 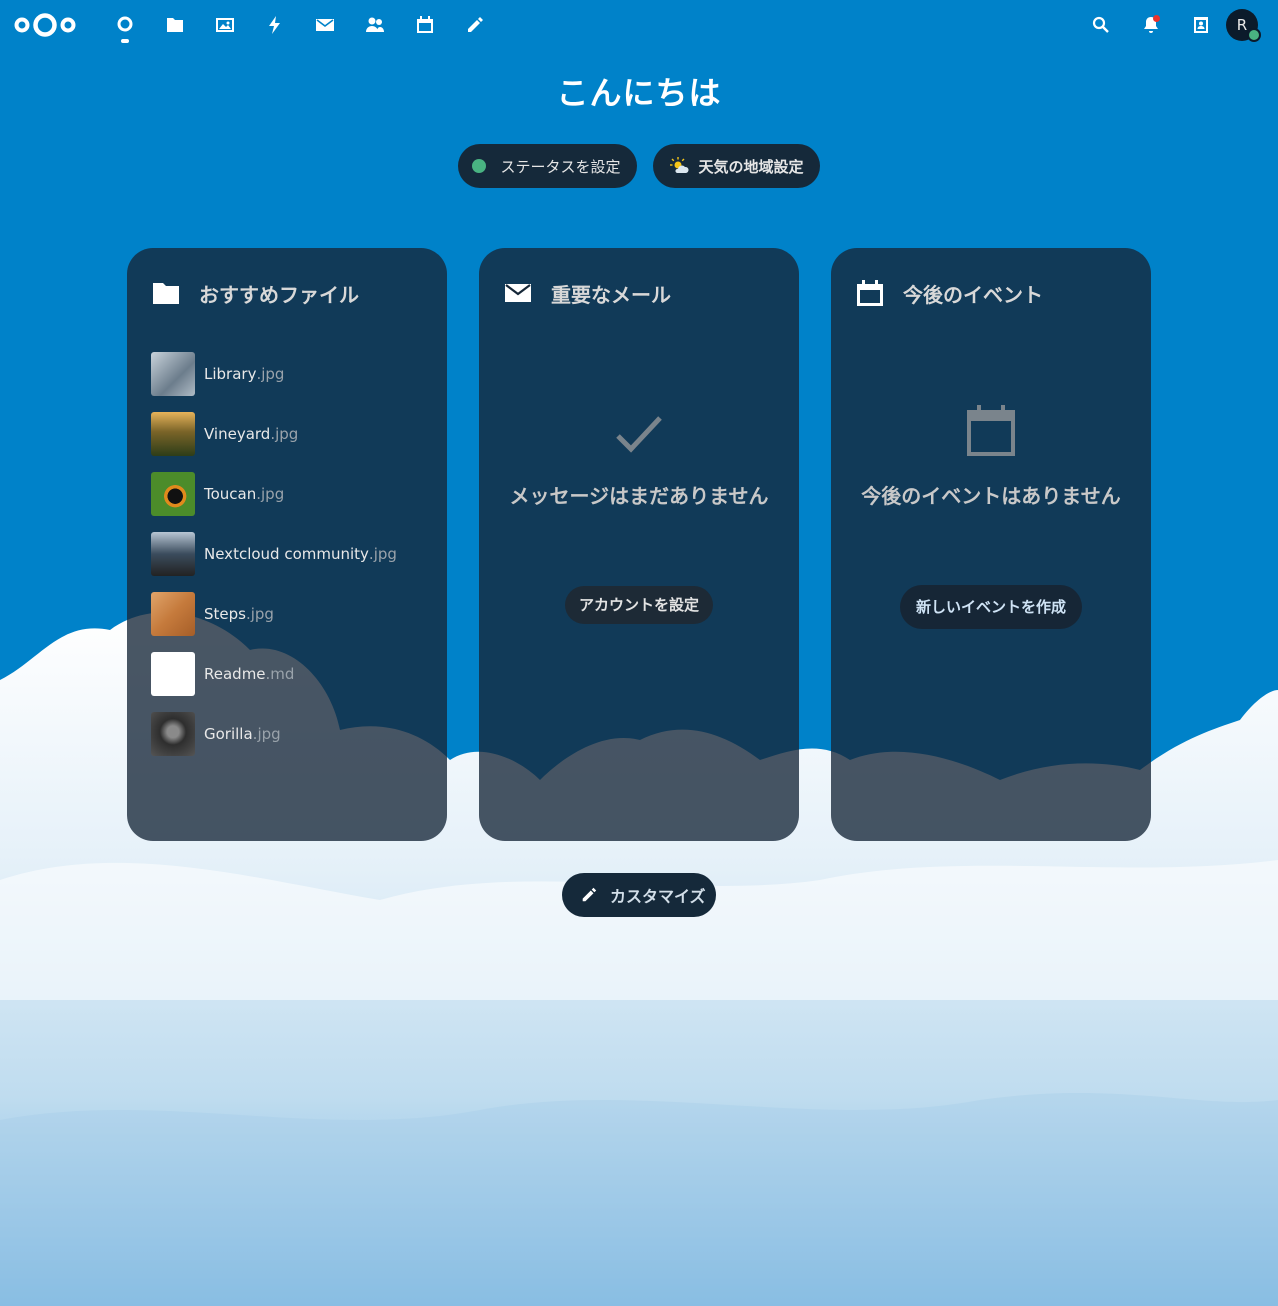 What do you see at coordinates (1151, 25) in the screenshot?
I see `notifications-button` at bounding box center [1151, 25].